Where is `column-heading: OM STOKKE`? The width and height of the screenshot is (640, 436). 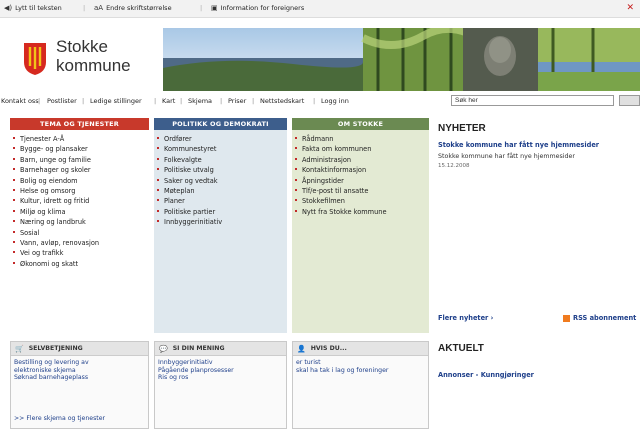
column-heading: OM STOKKE is located at coordinates (360, 124).